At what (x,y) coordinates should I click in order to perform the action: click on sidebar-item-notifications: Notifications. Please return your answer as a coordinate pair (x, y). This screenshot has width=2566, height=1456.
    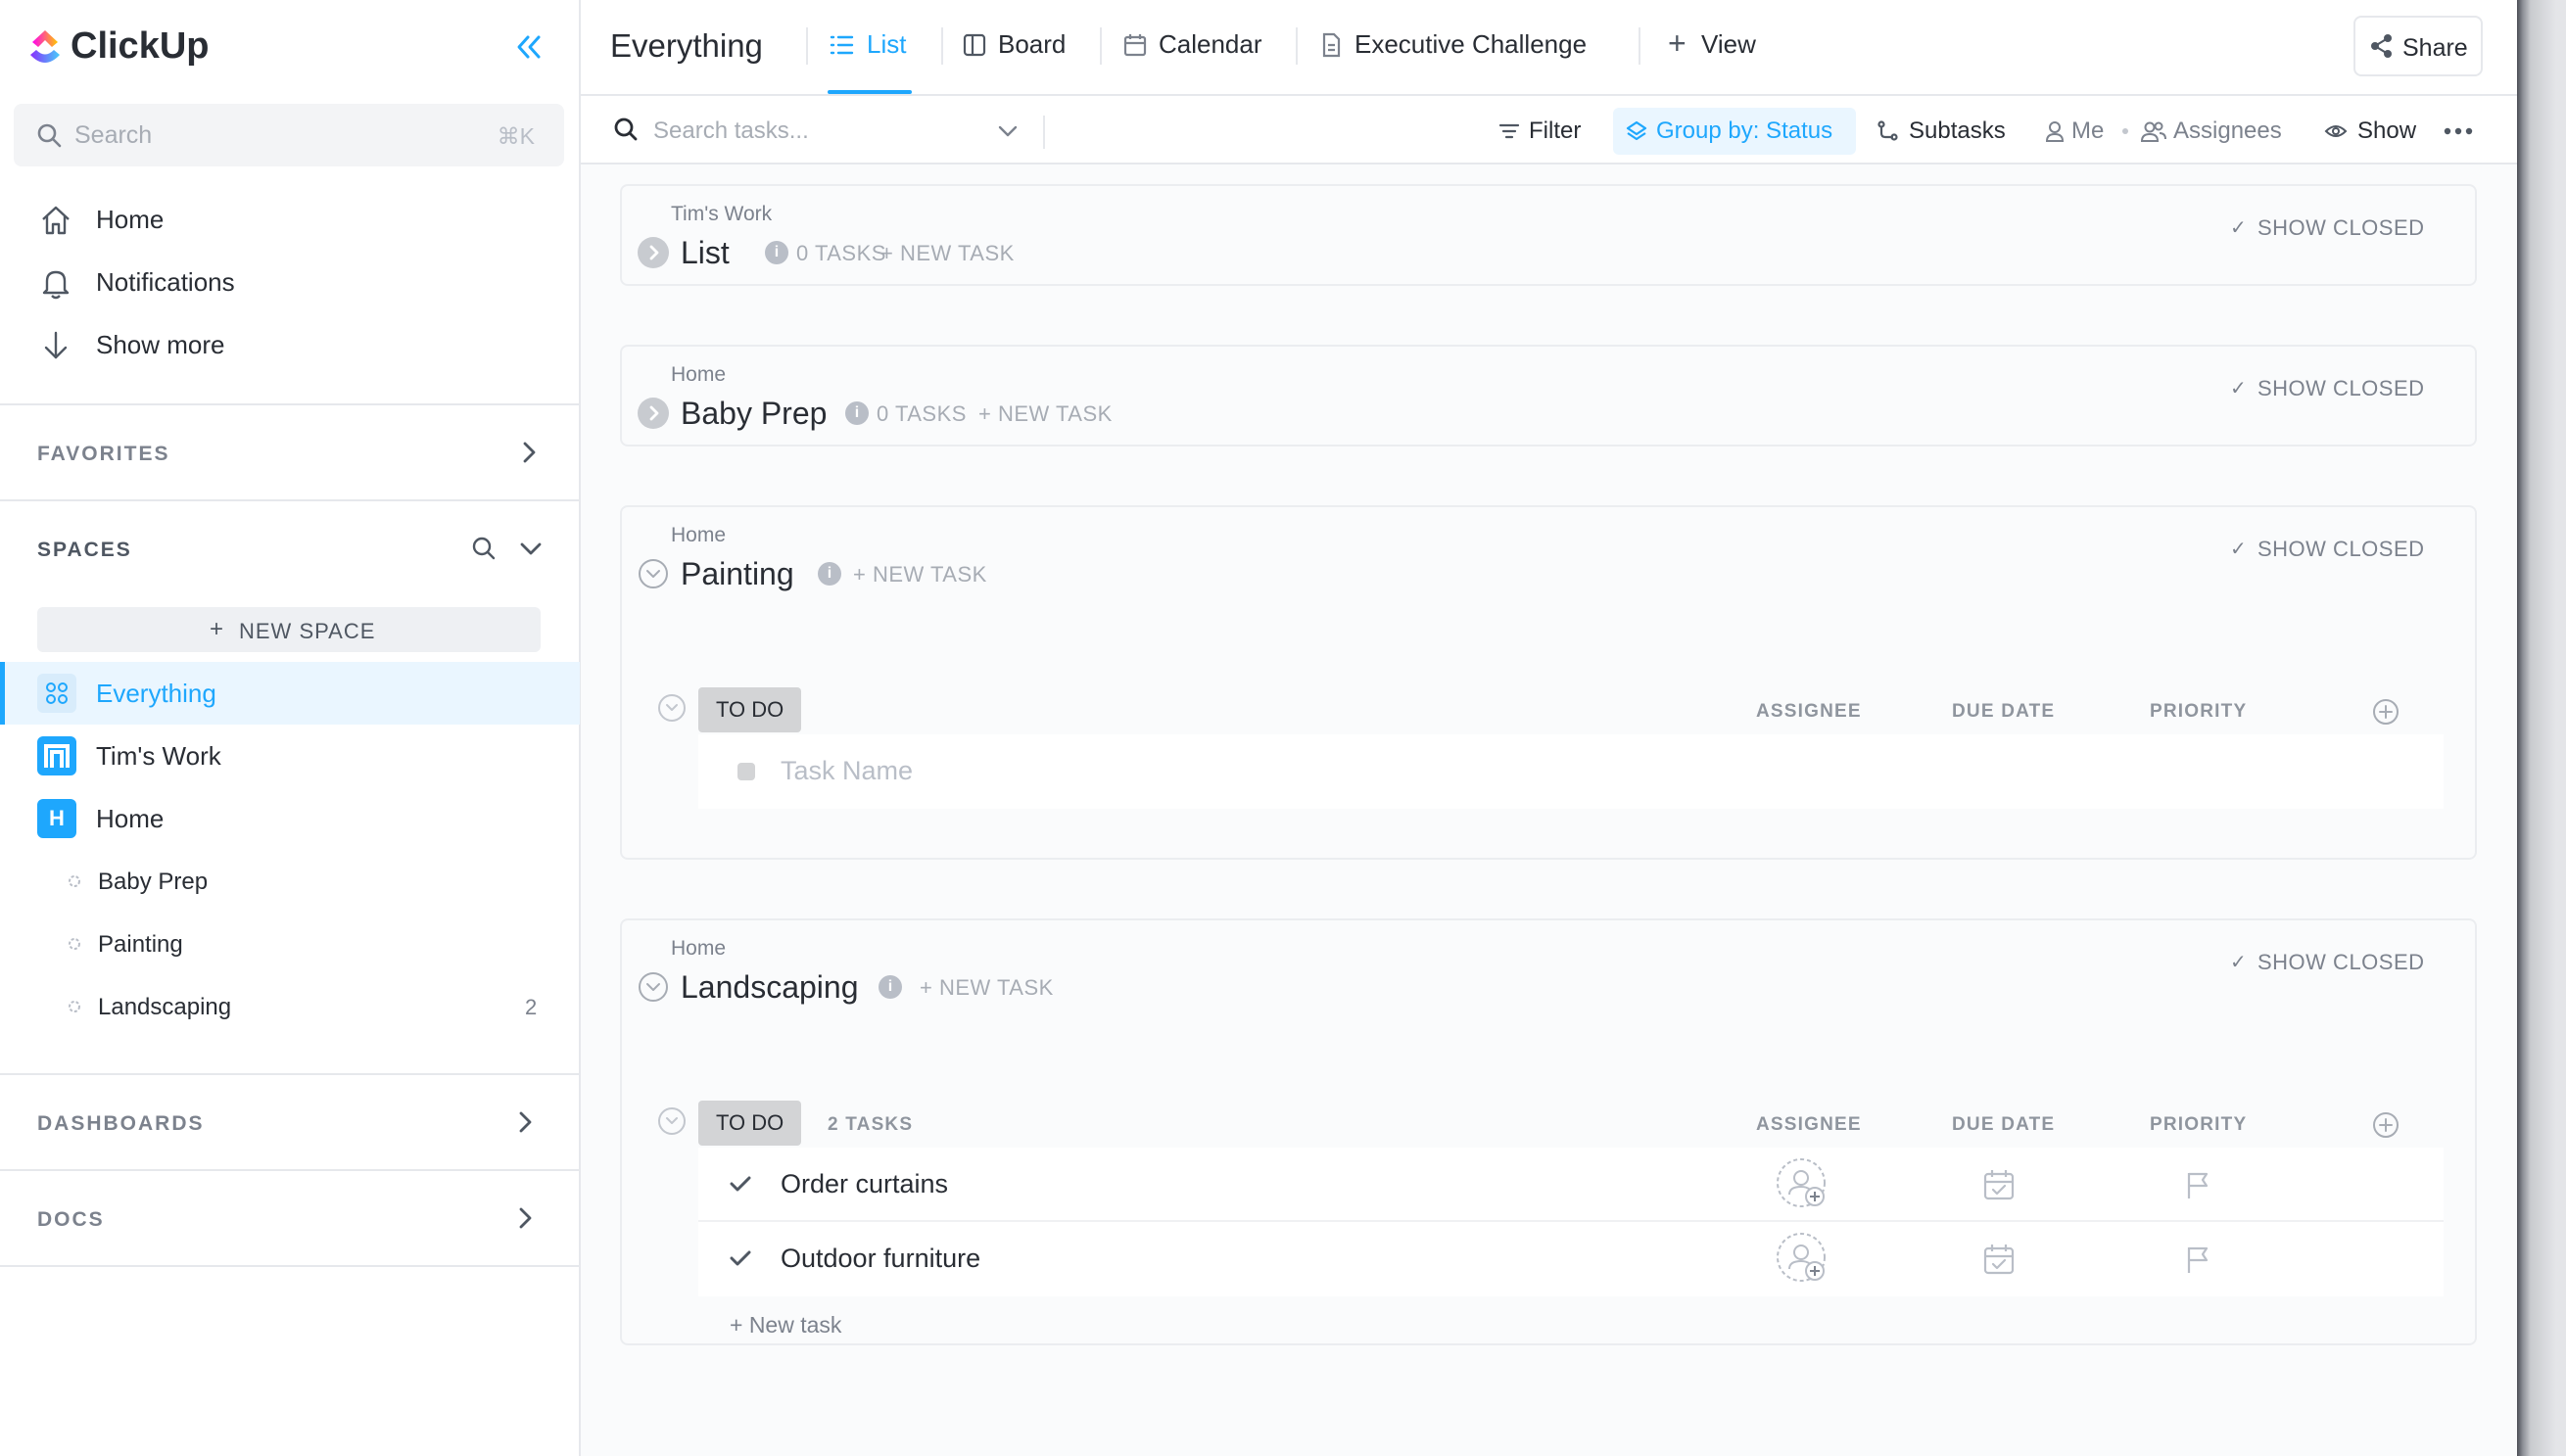
    Looking at the image, I should click on (289, 281).